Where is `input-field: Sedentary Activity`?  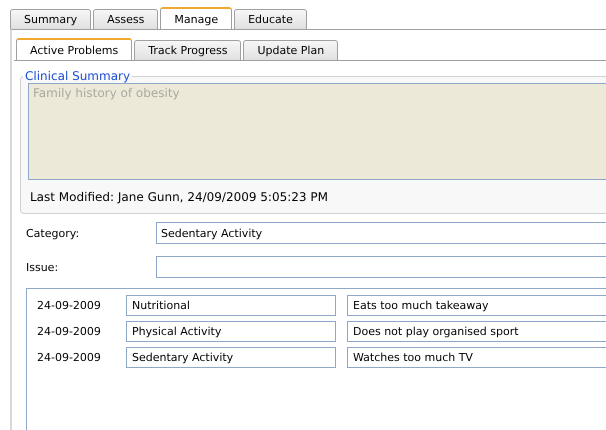 input-field: Sedentary Activity is located at coordinates (381, 233).